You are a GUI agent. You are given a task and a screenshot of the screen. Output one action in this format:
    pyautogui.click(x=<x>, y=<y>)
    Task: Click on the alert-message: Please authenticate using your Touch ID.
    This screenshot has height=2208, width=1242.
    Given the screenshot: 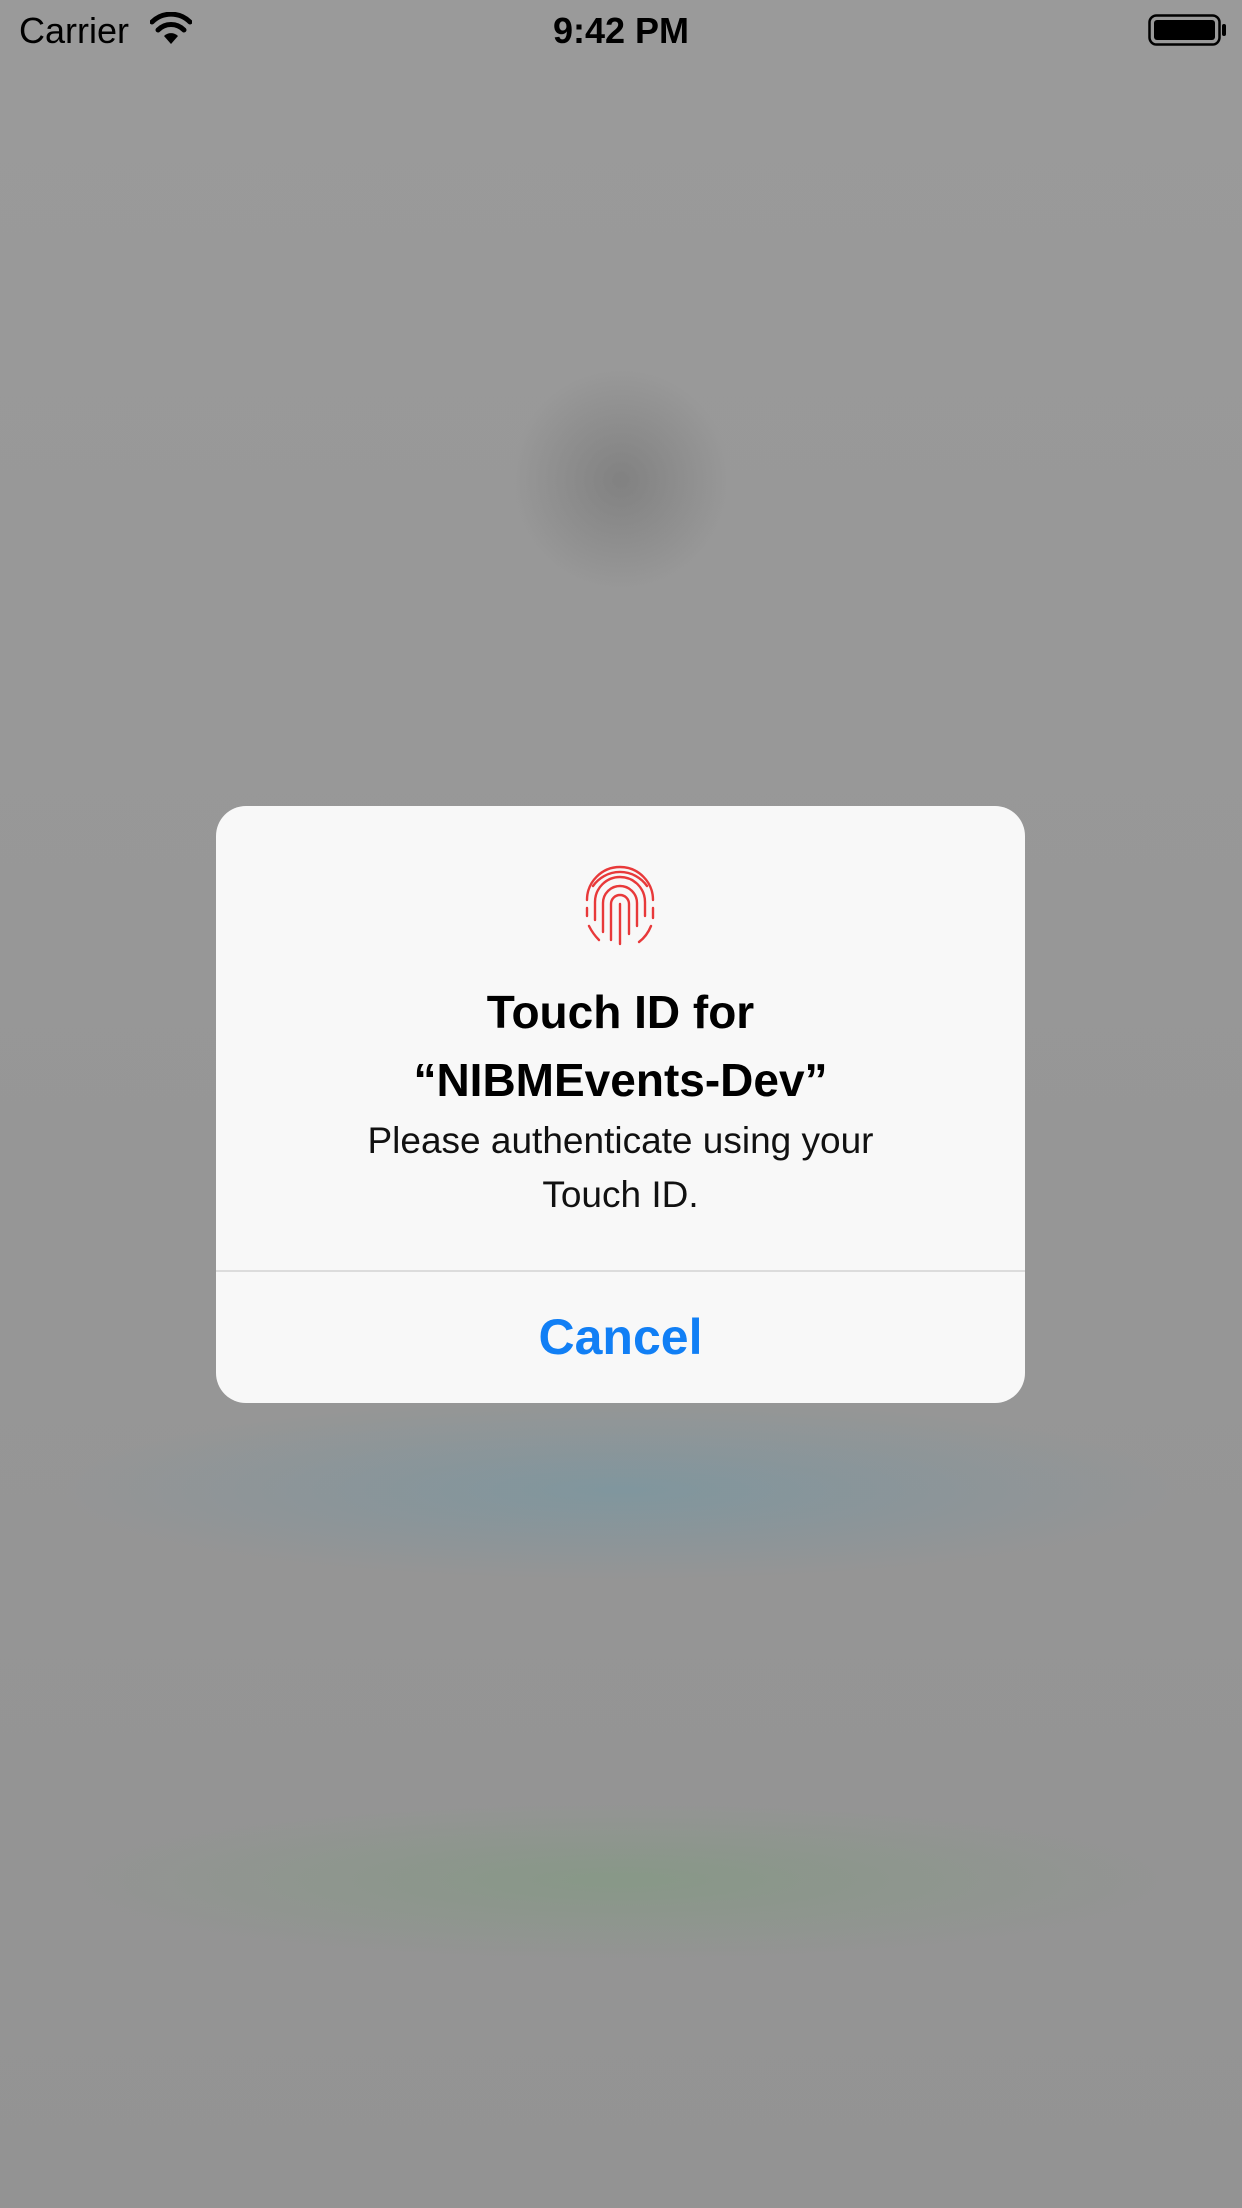 What is the action you would take?
    pyautogui.click(x=620, y=1168)
    